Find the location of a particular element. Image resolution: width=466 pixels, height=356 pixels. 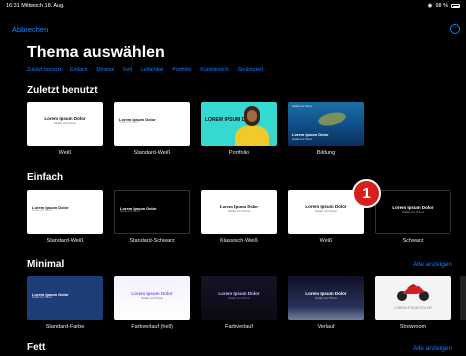

category-leitartikel: Leitartikel is located at coordinates (152, 70).